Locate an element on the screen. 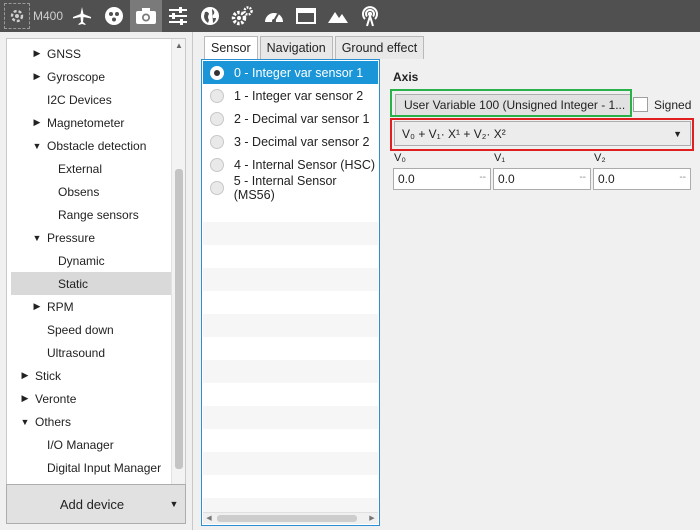  tree-item-ultrasound: Ultrasound is located at coordinates (116, 352).